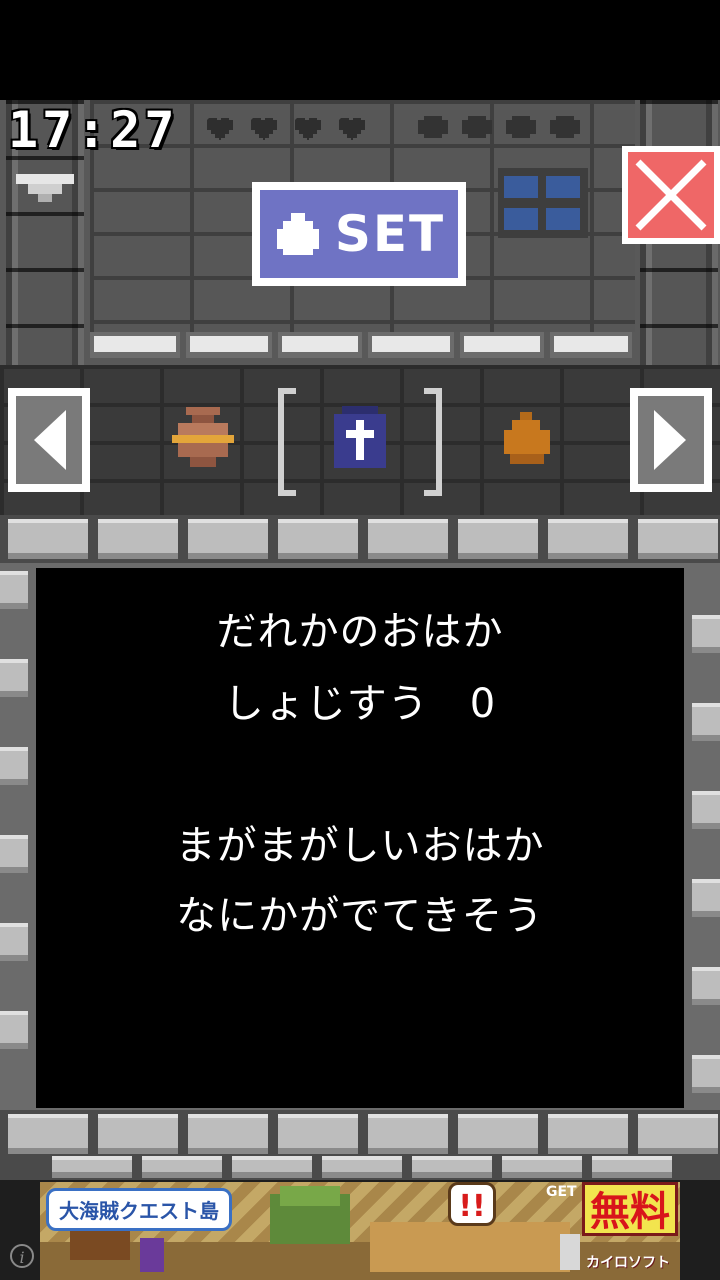  What do you see at coordinates (360, 916) in the screenshot?
I see `message-line-4: なにかがでてきそう` at bounding box center [360, 916].